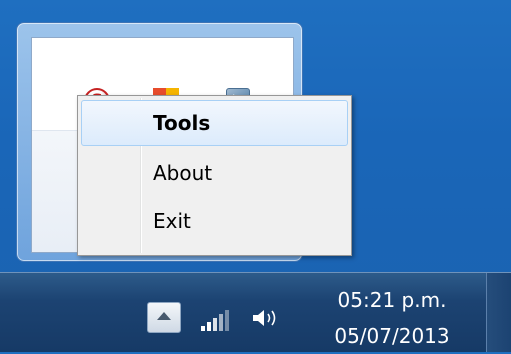  What do you see at coordinates (392, 300) in the screenshot?
I see `clock-time: 05:21 p.m.` at bounding box center [392, 300].